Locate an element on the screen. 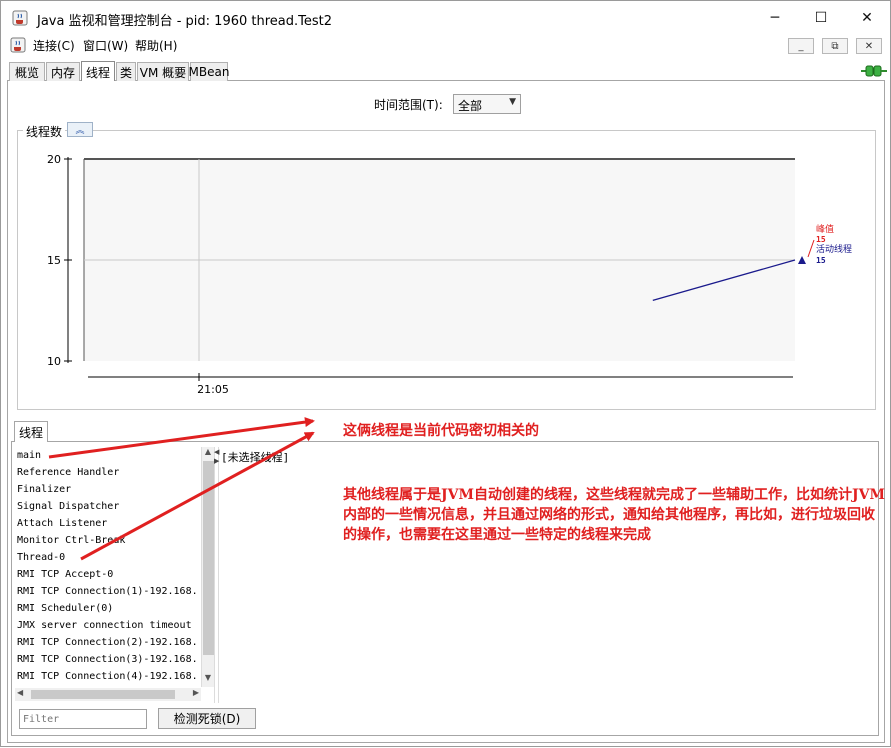  thread-list-horizontal-scrollbar: ◀ ▶ is located at coordinates (108, 694).